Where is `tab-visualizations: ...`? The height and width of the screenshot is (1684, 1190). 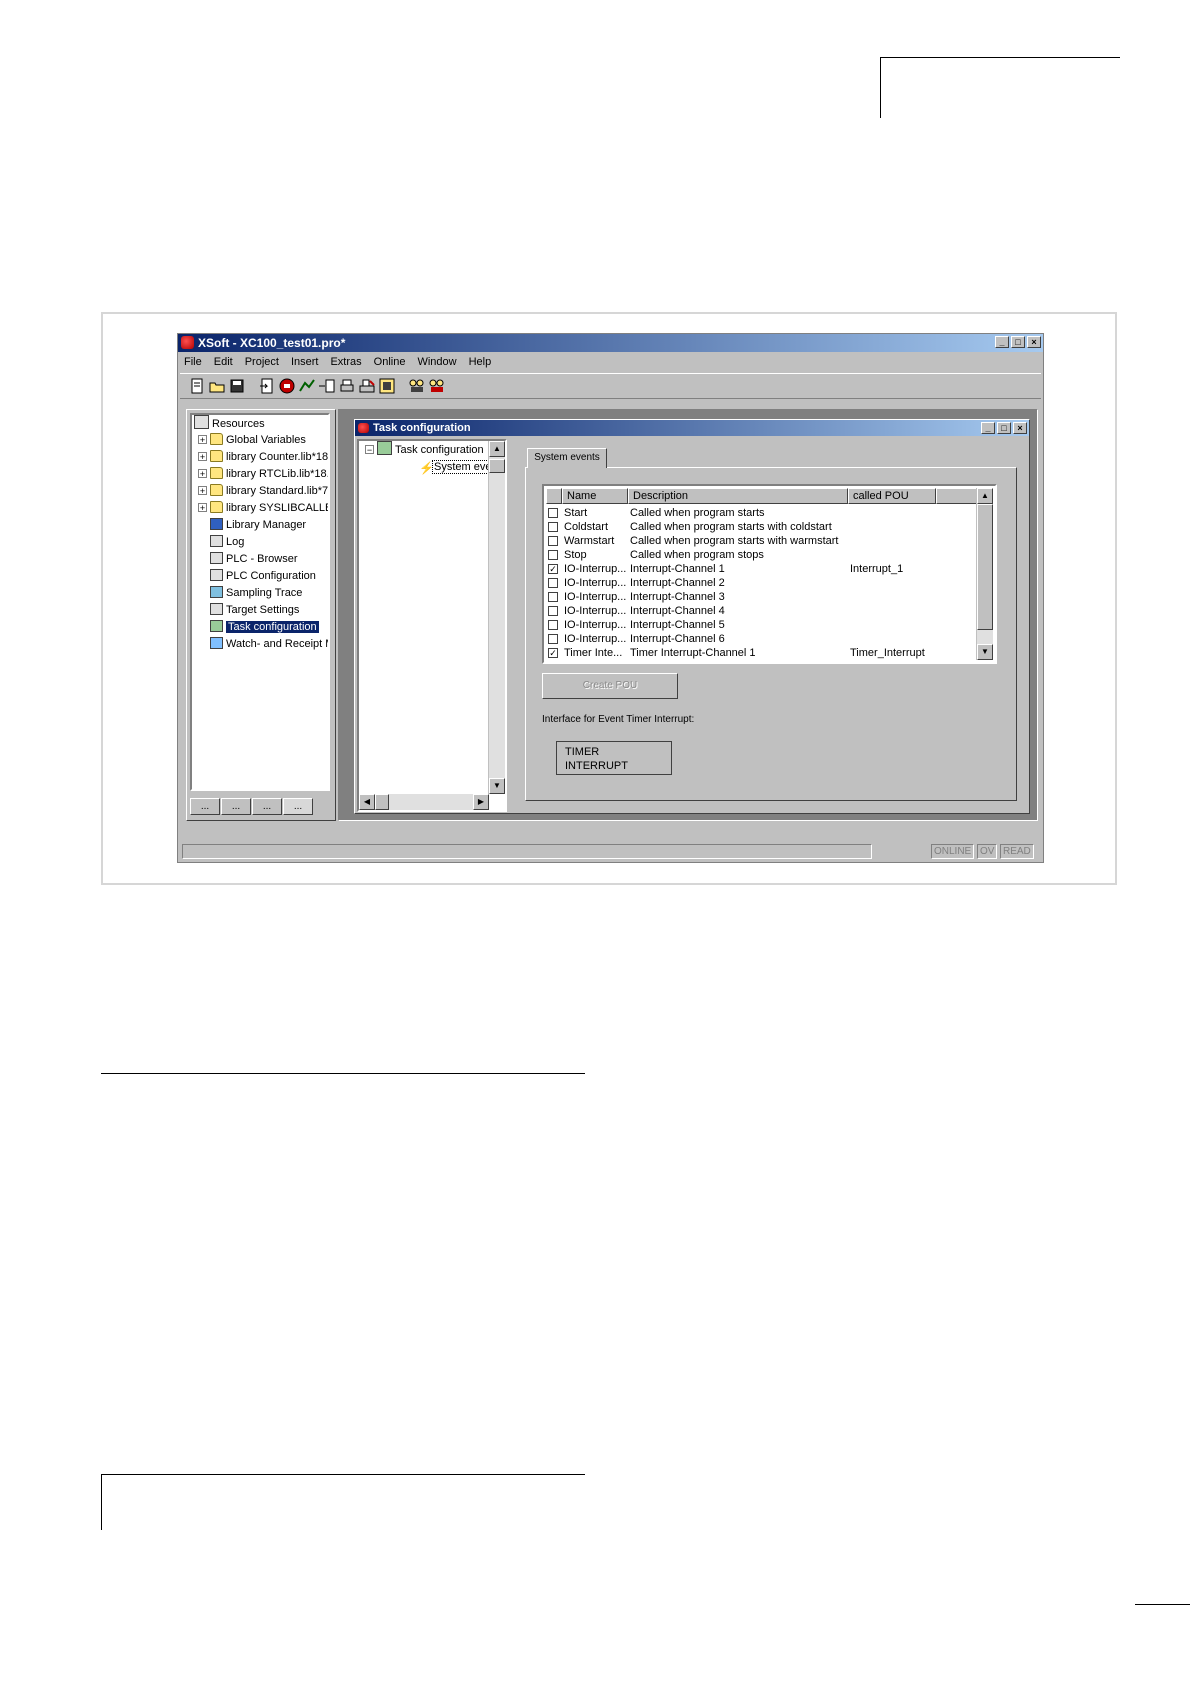
tab-visualizations: ... is located at coordinates (267, 806).